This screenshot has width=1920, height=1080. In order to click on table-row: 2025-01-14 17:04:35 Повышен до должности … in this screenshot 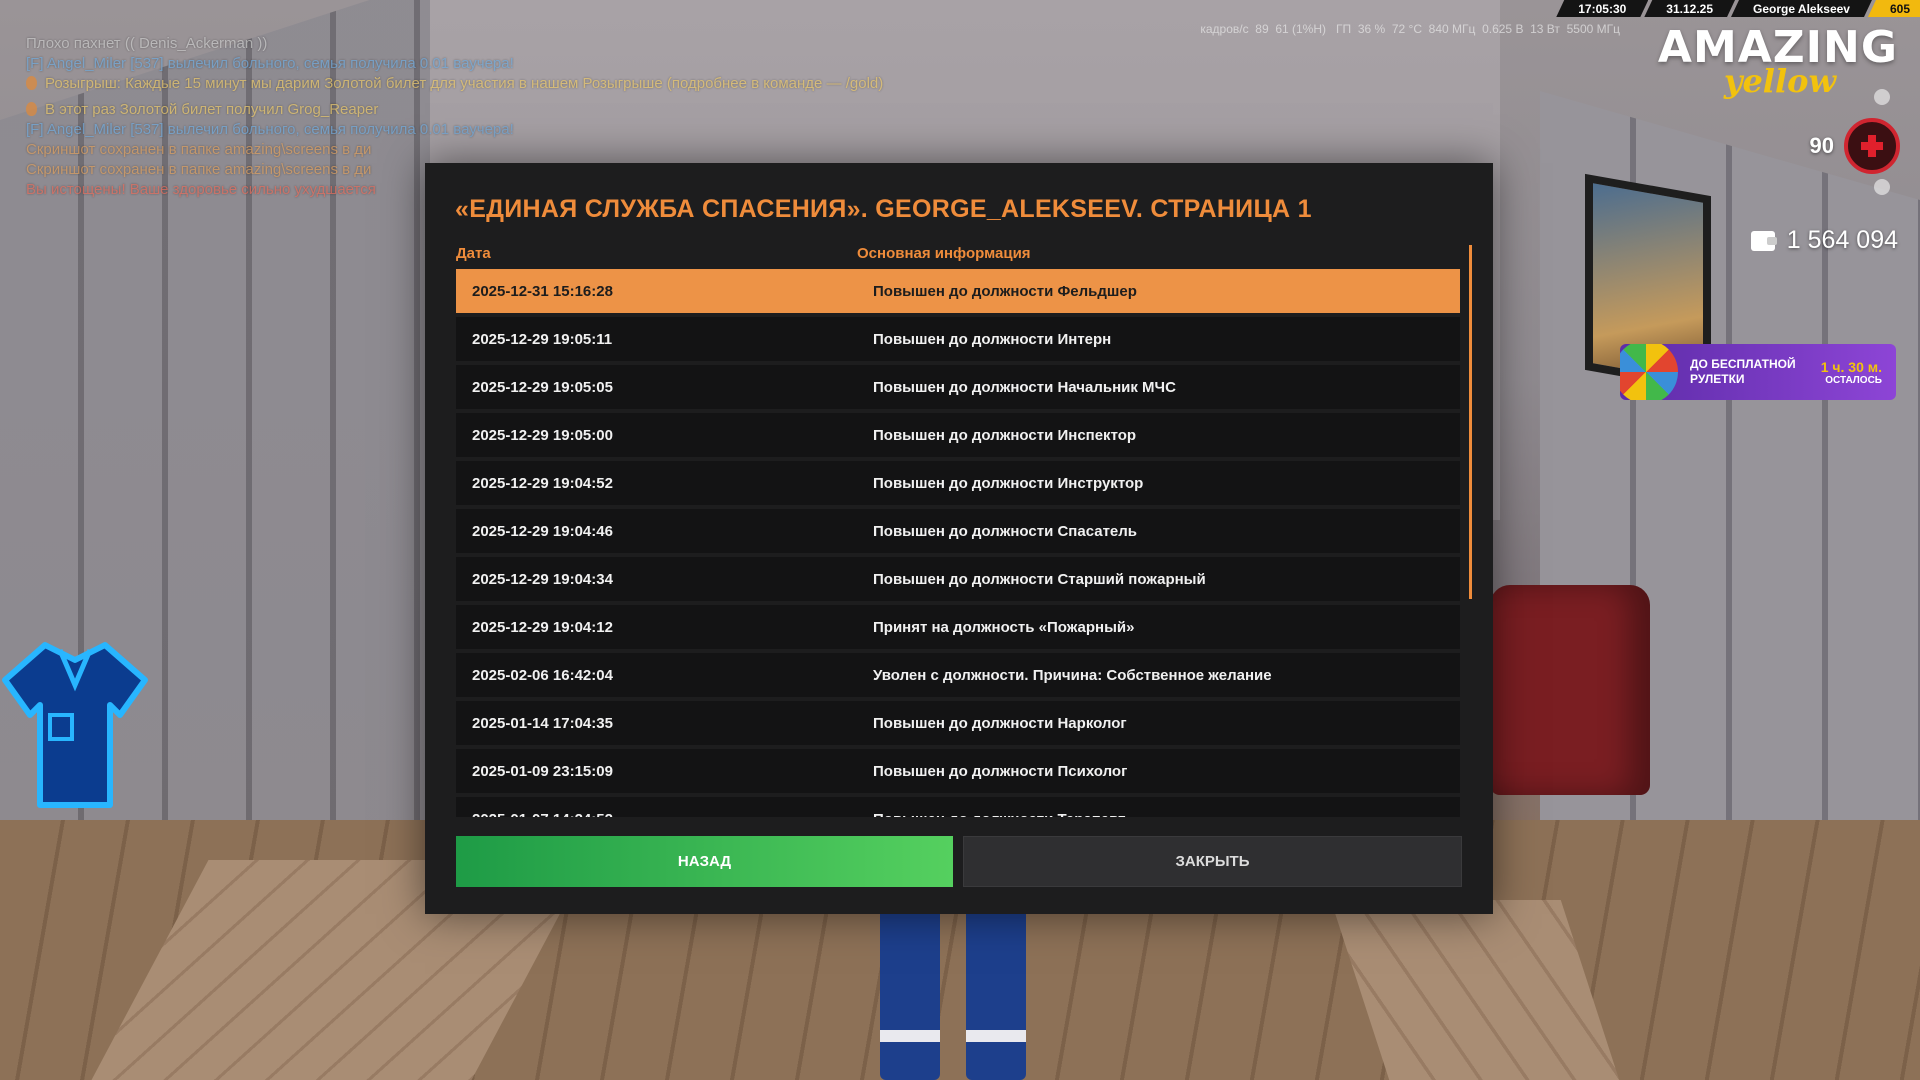, I will do `click(958, 723)`.